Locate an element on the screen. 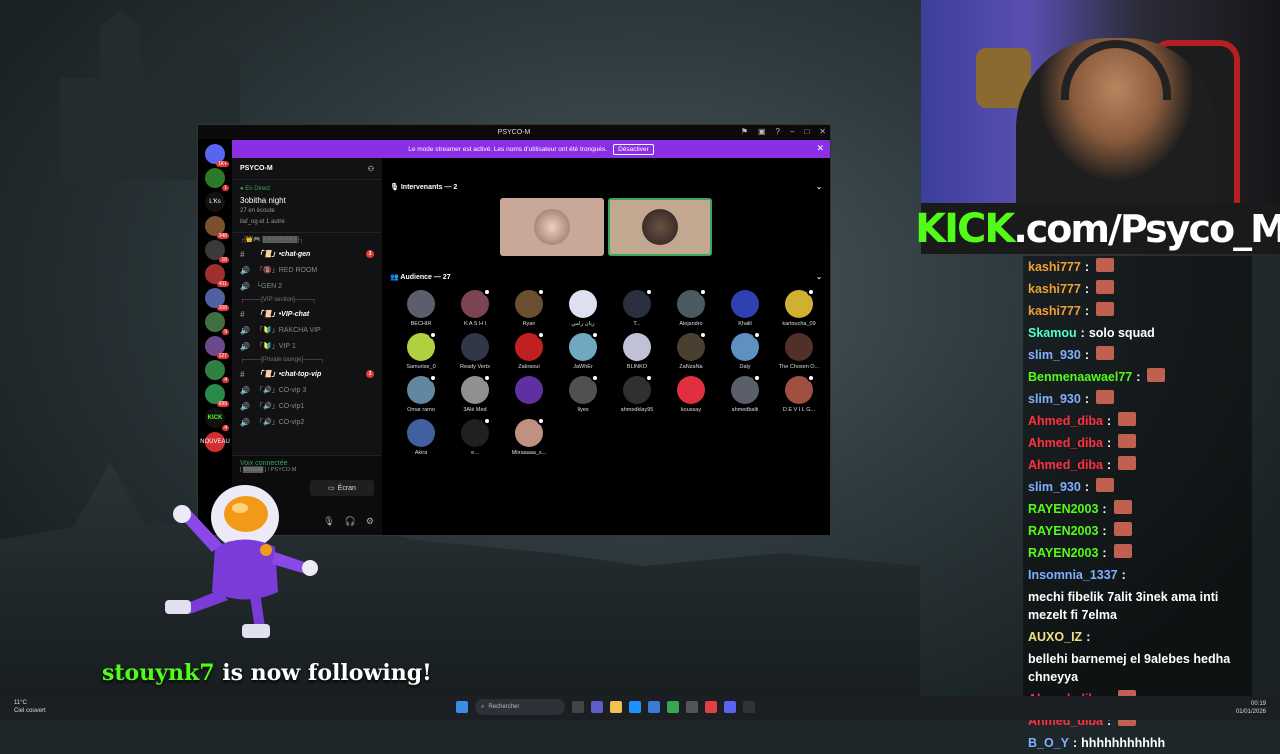 The height and width of the screenshot is (754, 1280). audience-member: Ryan is located at coordinates (529, 307).